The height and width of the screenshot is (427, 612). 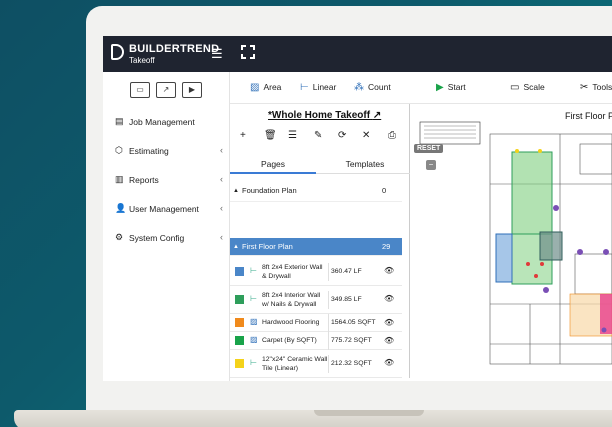 I want to click on hamburger-icon: ☰, so click(x=217, y=54).